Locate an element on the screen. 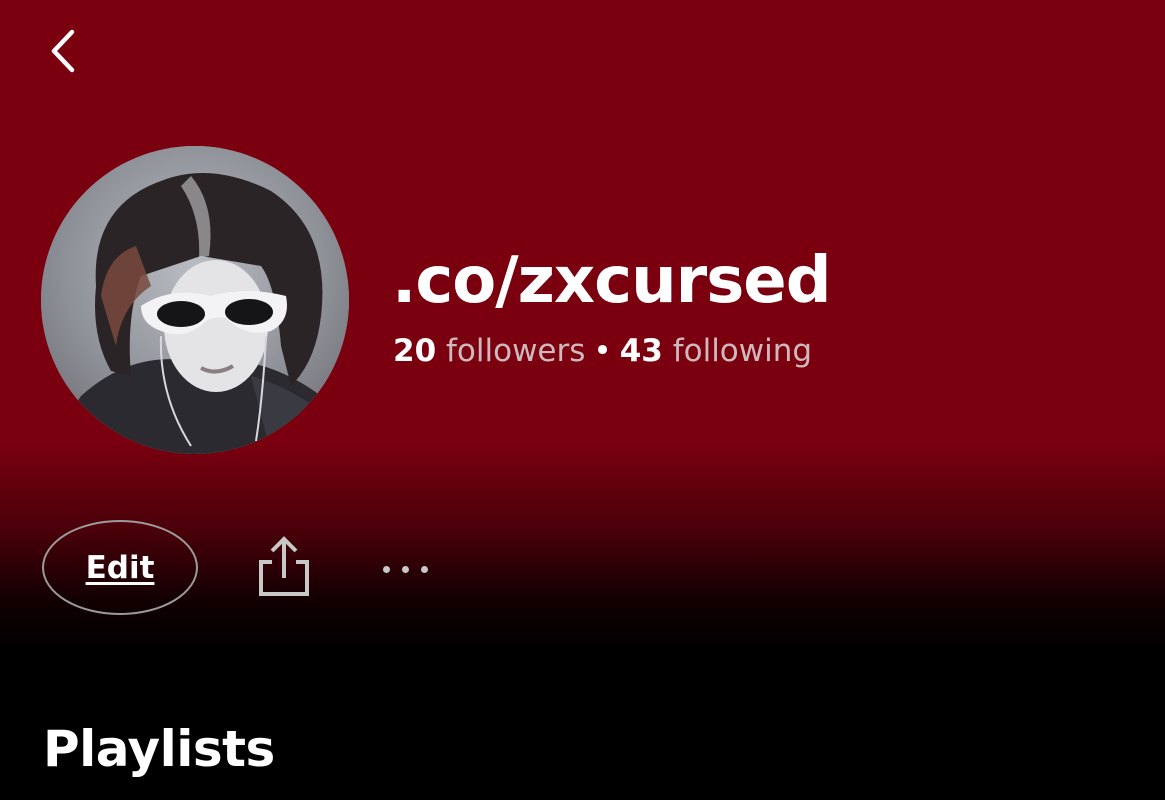  profile-avatar-image is located at coordinates (195, 300).